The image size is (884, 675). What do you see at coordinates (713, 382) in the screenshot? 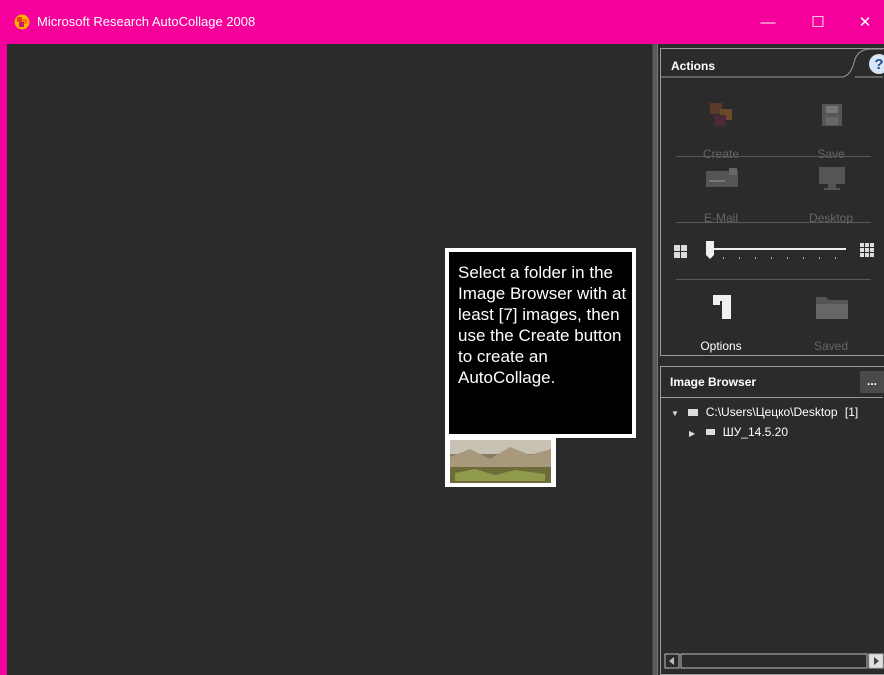
I see `image-browser-title: Image Browser` at bounding box center [713, 382].